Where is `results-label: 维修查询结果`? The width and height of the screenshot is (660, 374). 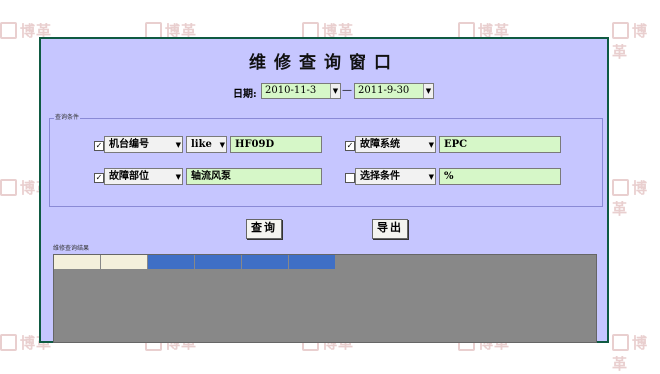
results-label: 维修查询结果 is located at coordinates (71, 248).